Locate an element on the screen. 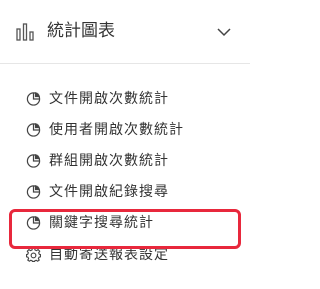  menu-item-label: 文件開啟紀錄搜尋 is located at coordinates (109, 192).